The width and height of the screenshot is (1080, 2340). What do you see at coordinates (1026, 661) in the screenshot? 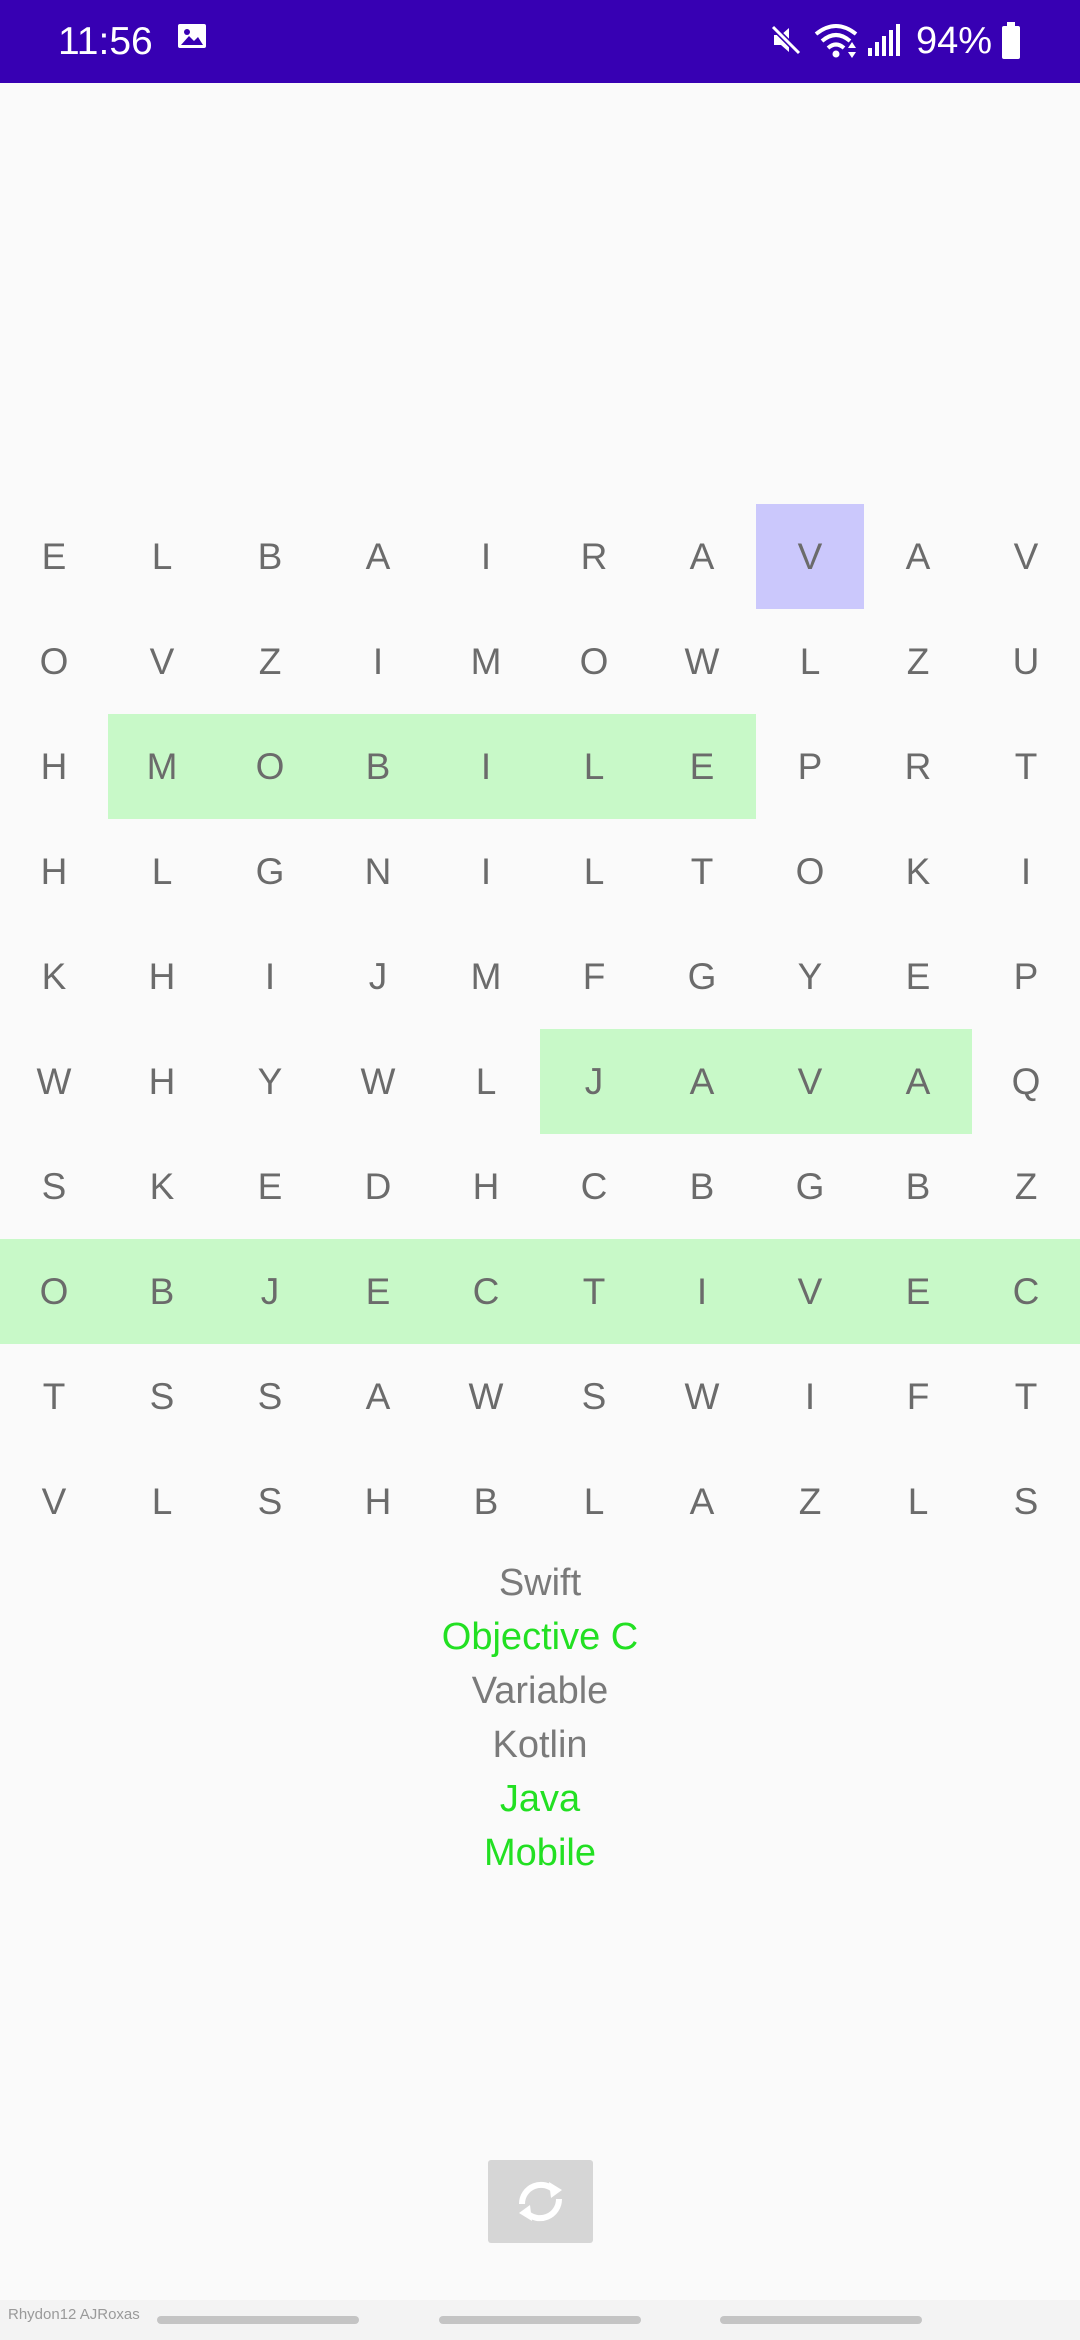
I see `grid-cell: U` at bounding box center [1026, 661].